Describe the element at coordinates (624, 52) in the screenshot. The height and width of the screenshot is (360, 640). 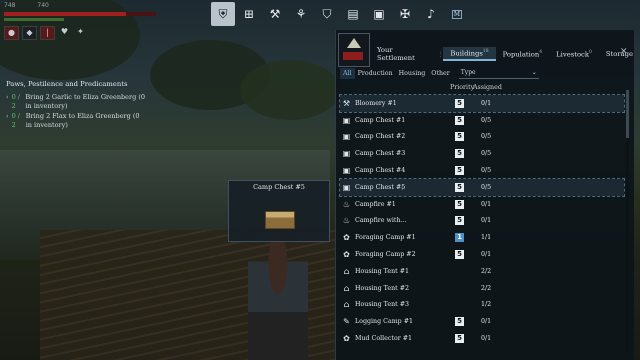
I see `close-icon: ✕` at that location.